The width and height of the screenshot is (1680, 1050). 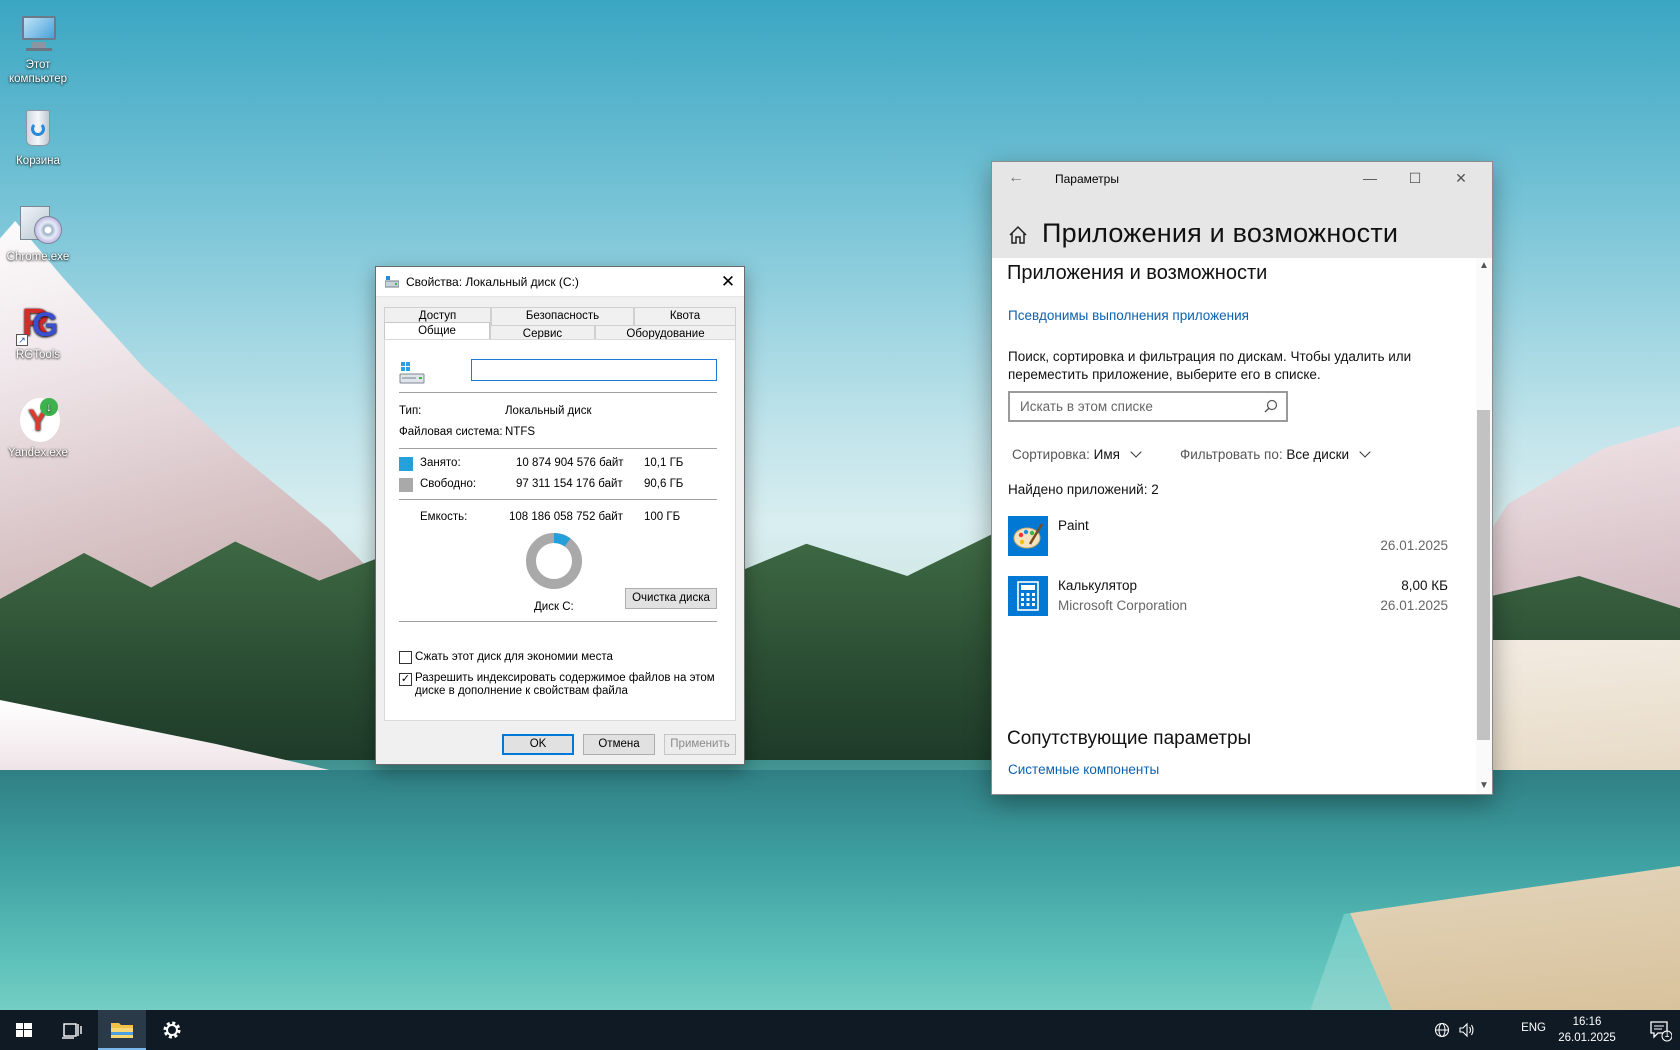 What do you see at coordinates (38, 421) in the screenshot?
I see `yandex-browser-icon: Y ↓` at bounding box center [38, 421].